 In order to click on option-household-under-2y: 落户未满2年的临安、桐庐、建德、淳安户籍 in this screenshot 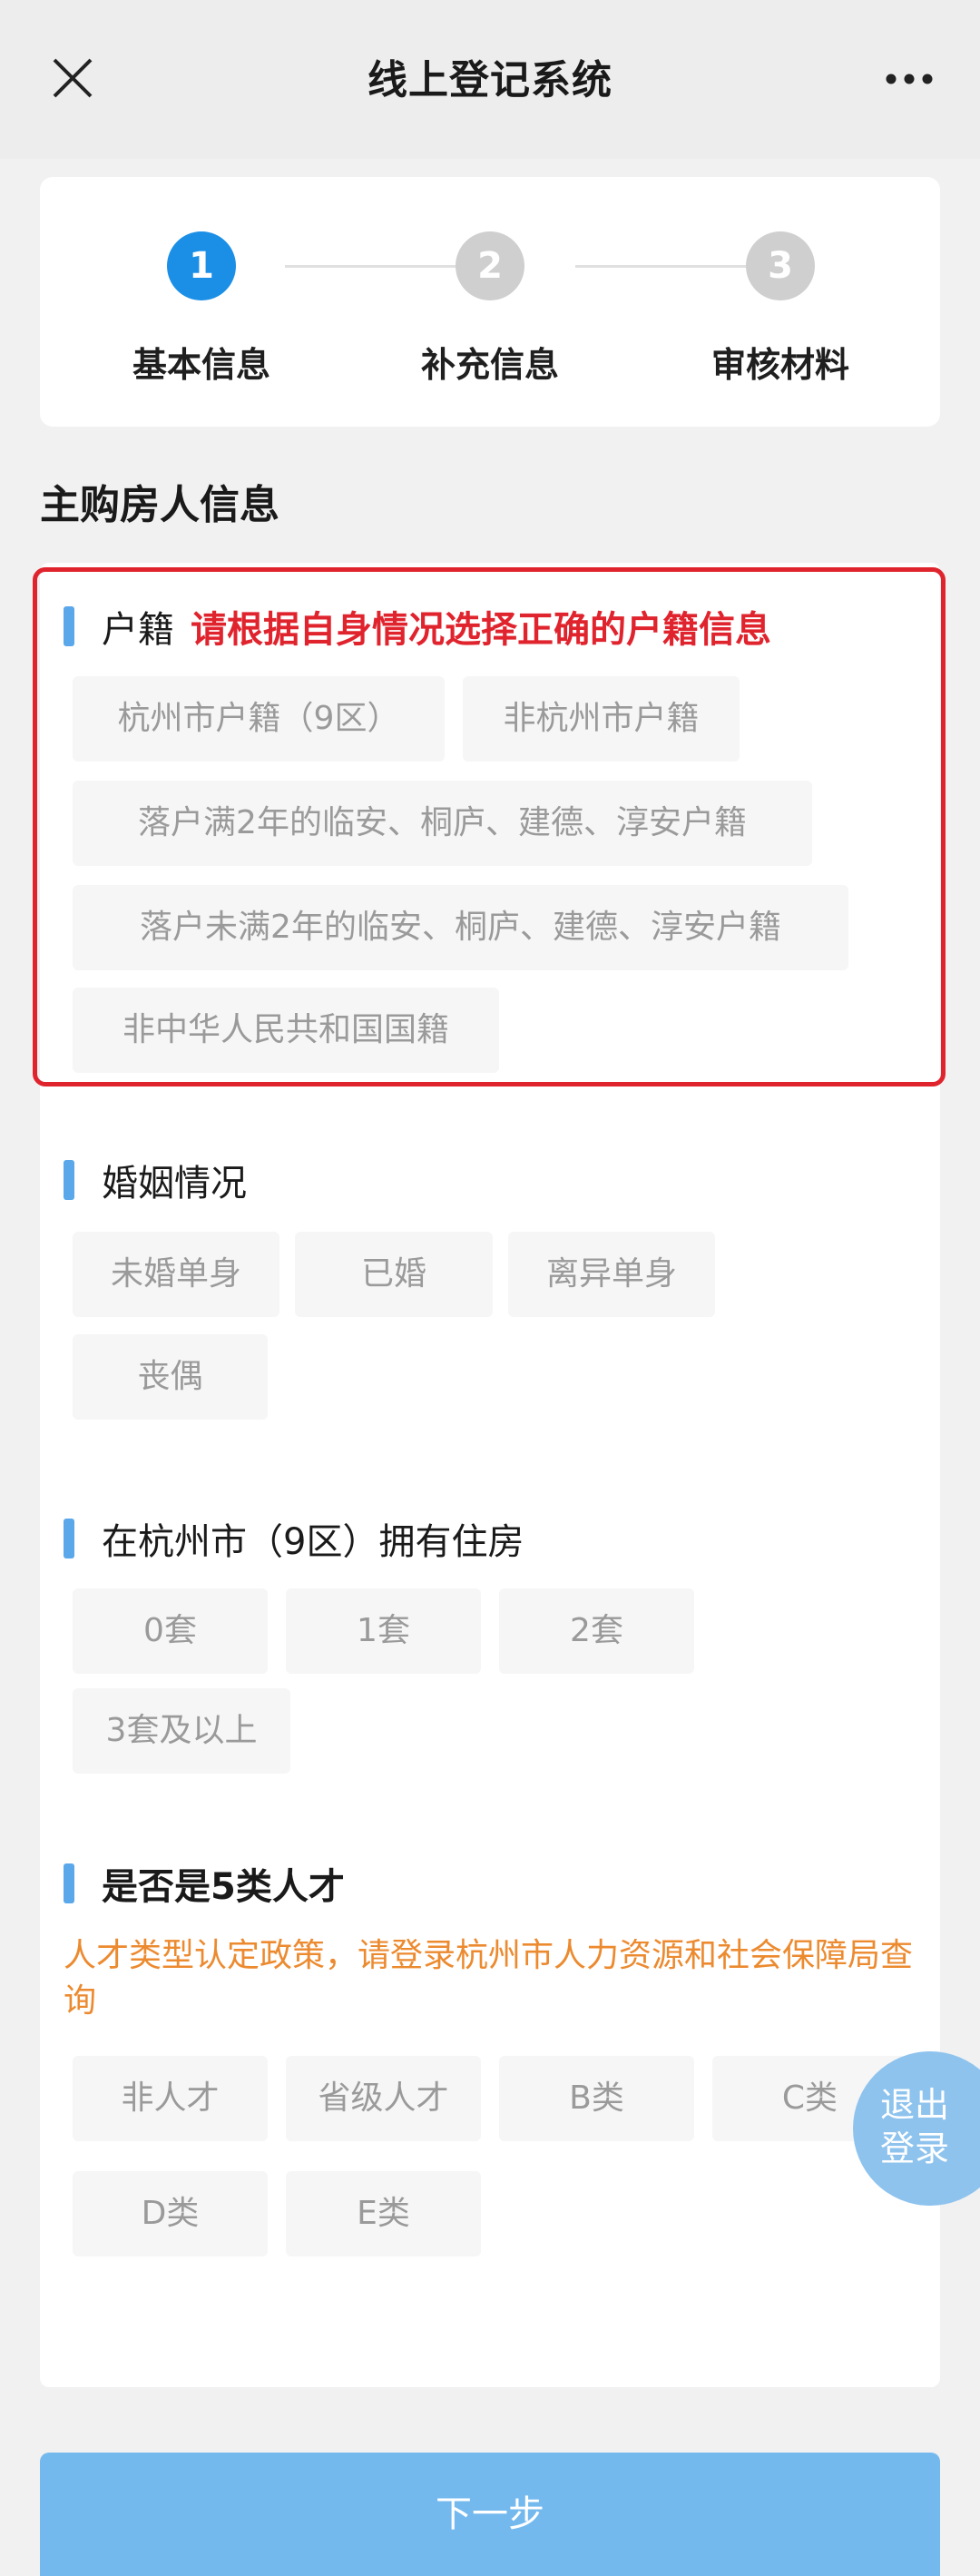, I will do `click(460, 927)`.